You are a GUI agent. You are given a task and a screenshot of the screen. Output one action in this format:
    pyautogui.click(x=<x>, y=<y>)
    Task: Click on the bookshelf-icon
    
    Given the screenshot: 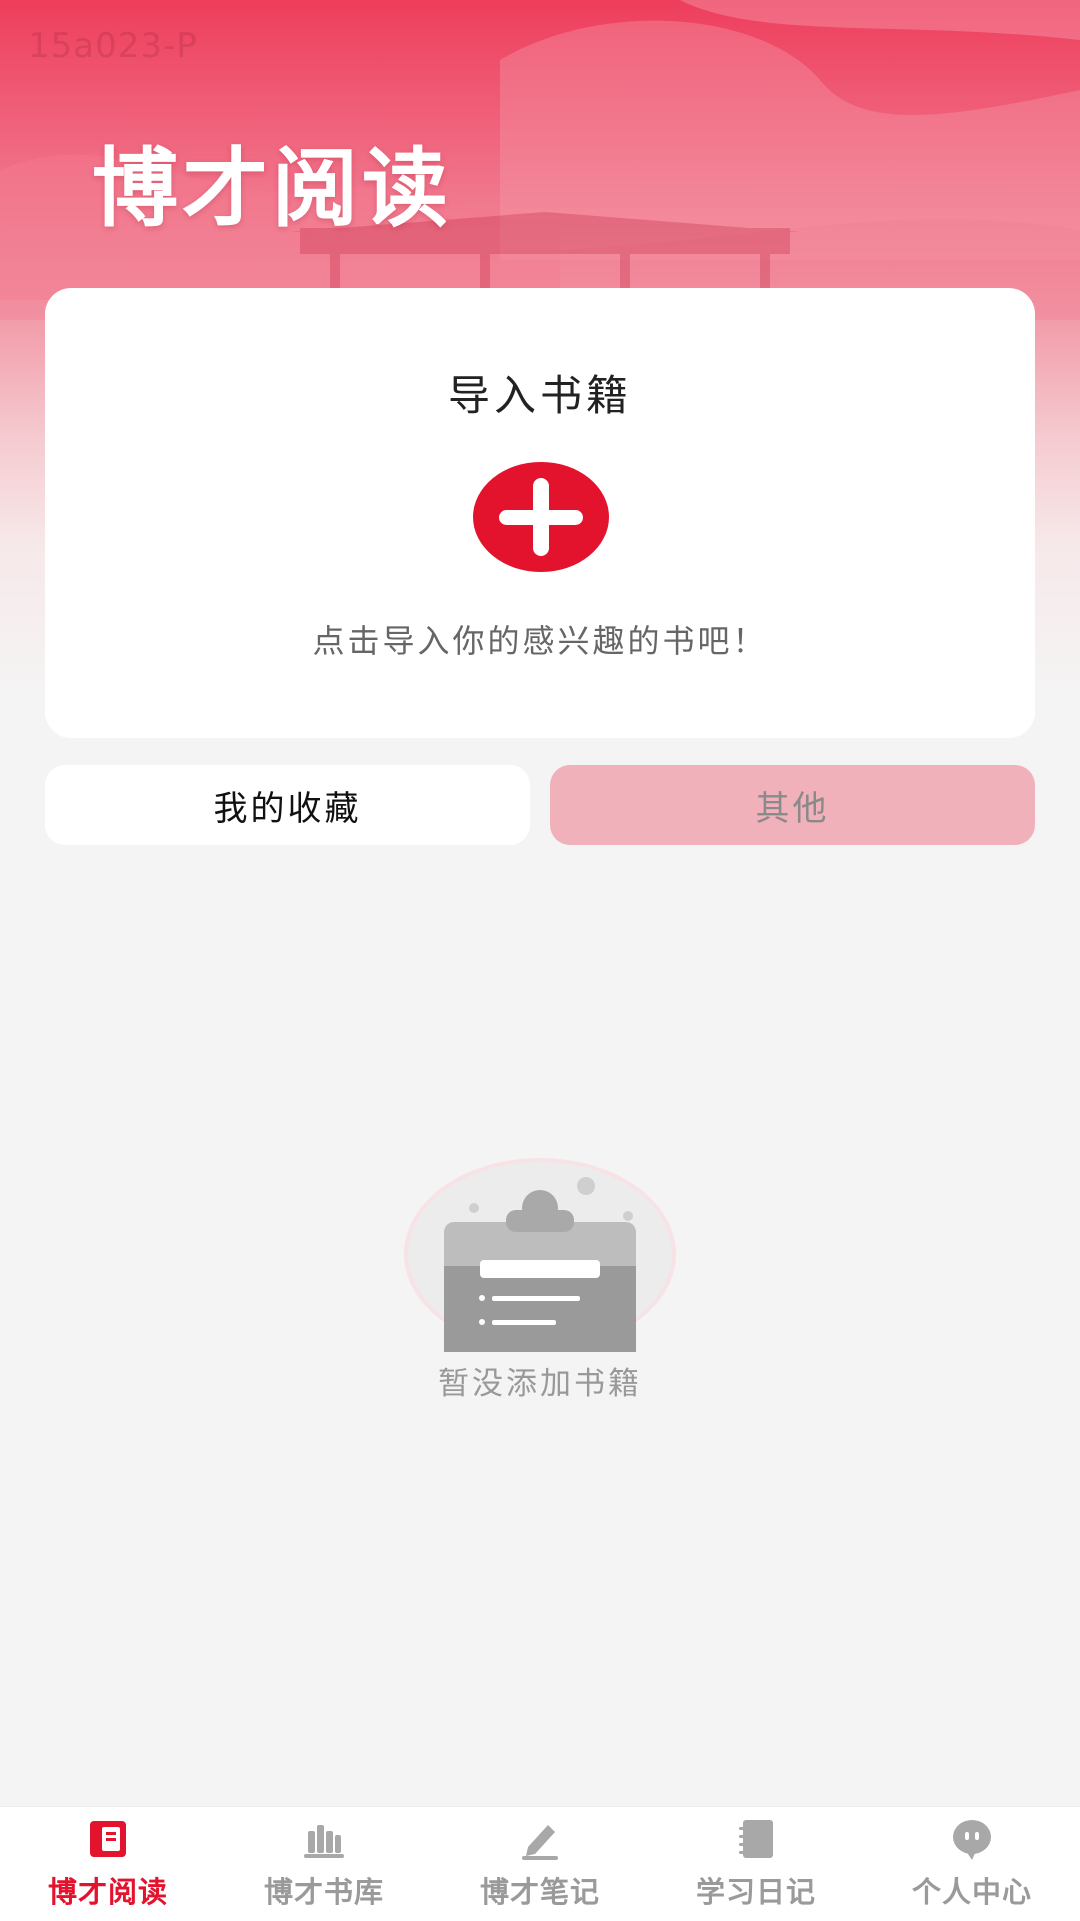 What is the action you would take?
    pyautogui.click(x=324, y=1841)
    